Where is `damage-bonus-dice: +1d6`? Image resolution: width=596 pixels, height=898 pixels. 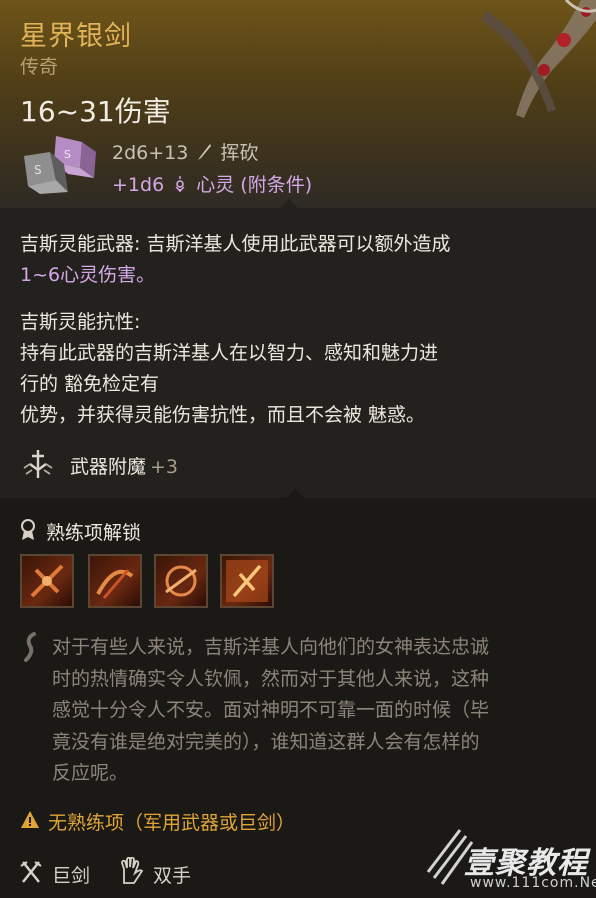
damage-bonus-dice: +1d6 is located at coordinates (138, 185).